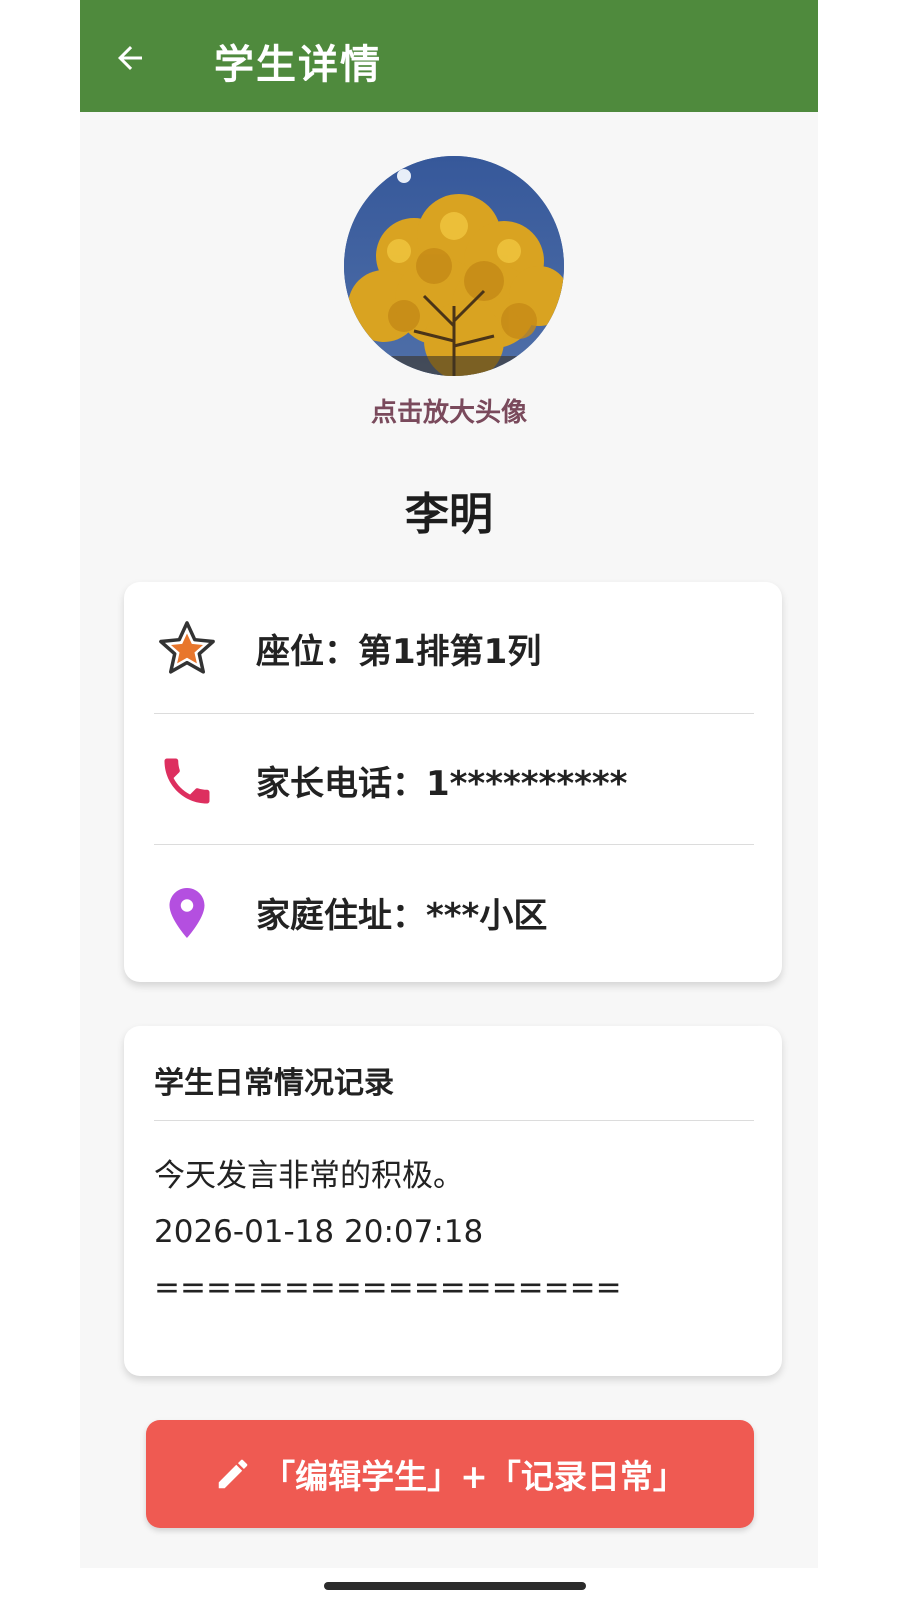  What do you see at coordinates (187, 781) in the screenshot?
I see `phone-icon` at bounding box center [187, 781].